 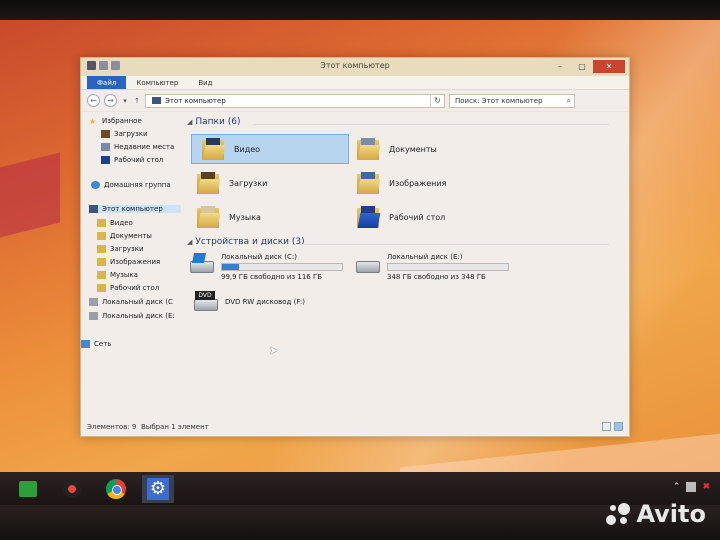 I want to click on nav-this-pc: Этот компьютер, so click(x=135, y=209).